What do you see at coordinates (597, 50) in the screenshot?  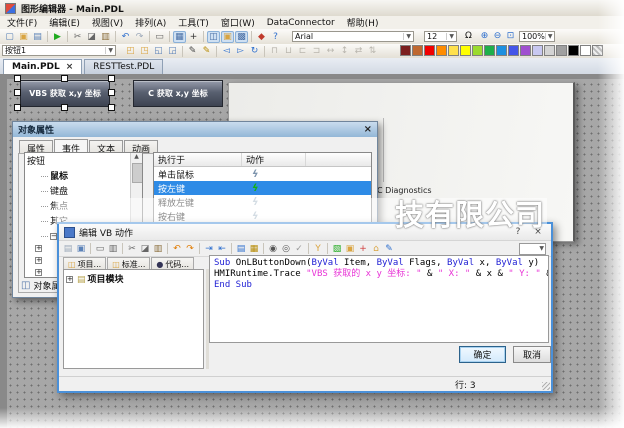 I see `pattern-swatch` at bounding box center [597, 50].